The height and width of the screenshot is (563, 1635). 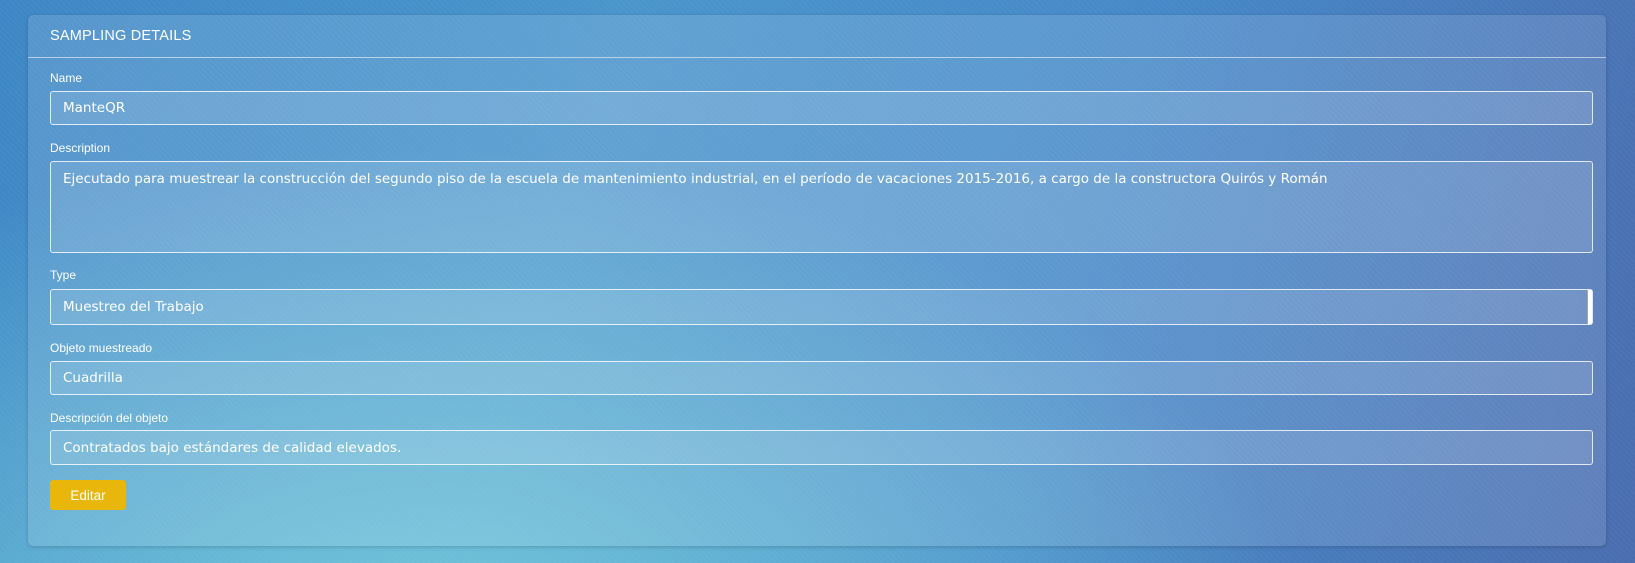 What do you see at coordinates (66, 78) in the screenshot?
I see `name-label: Name` at bounding box center [66, 78].